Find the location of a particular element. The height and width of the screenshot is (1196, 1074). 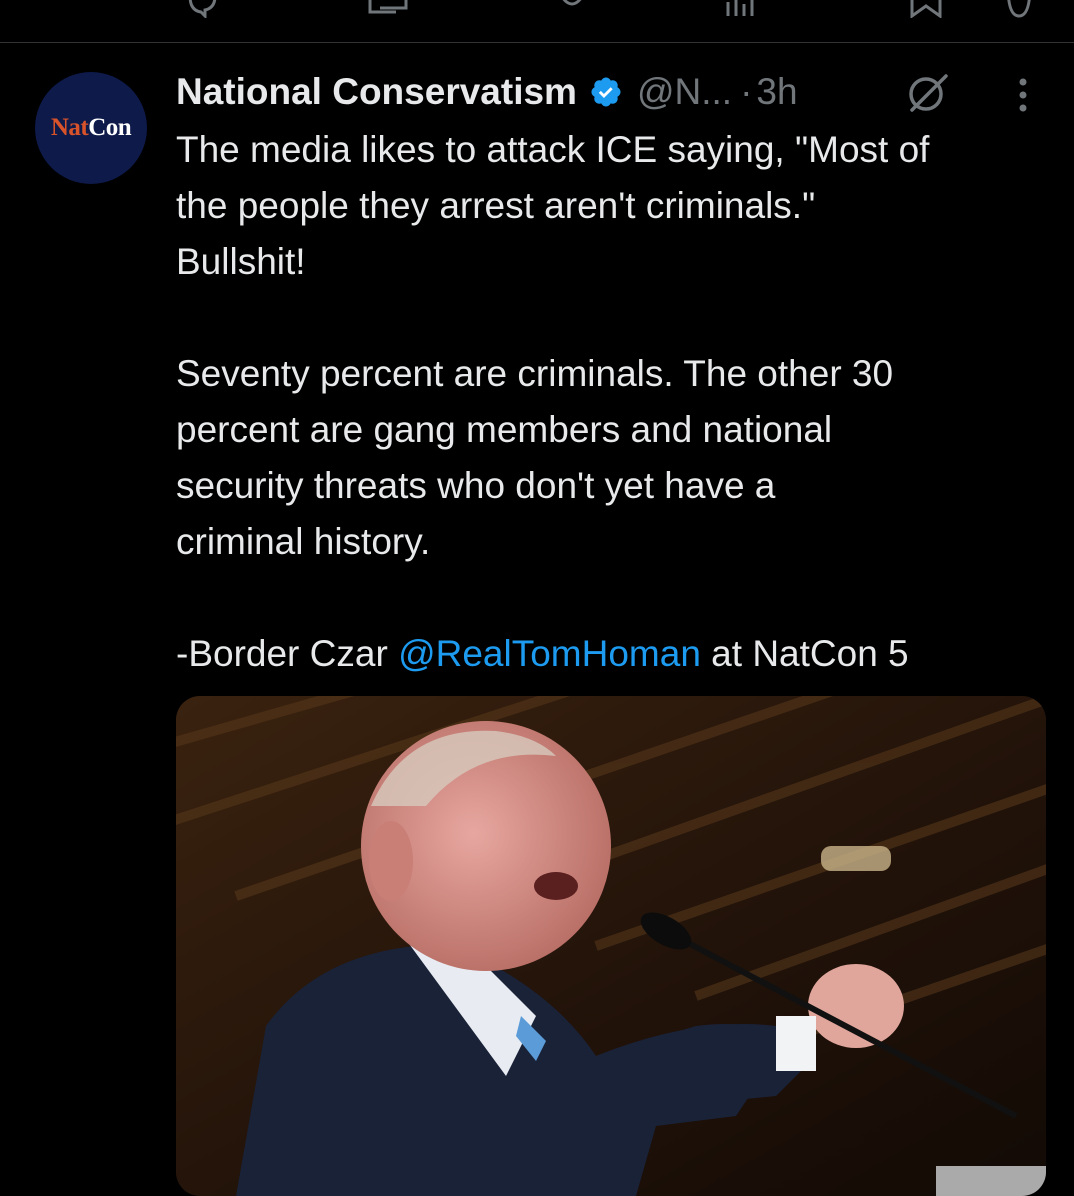

post-divider is located at coordinates (537, 42).